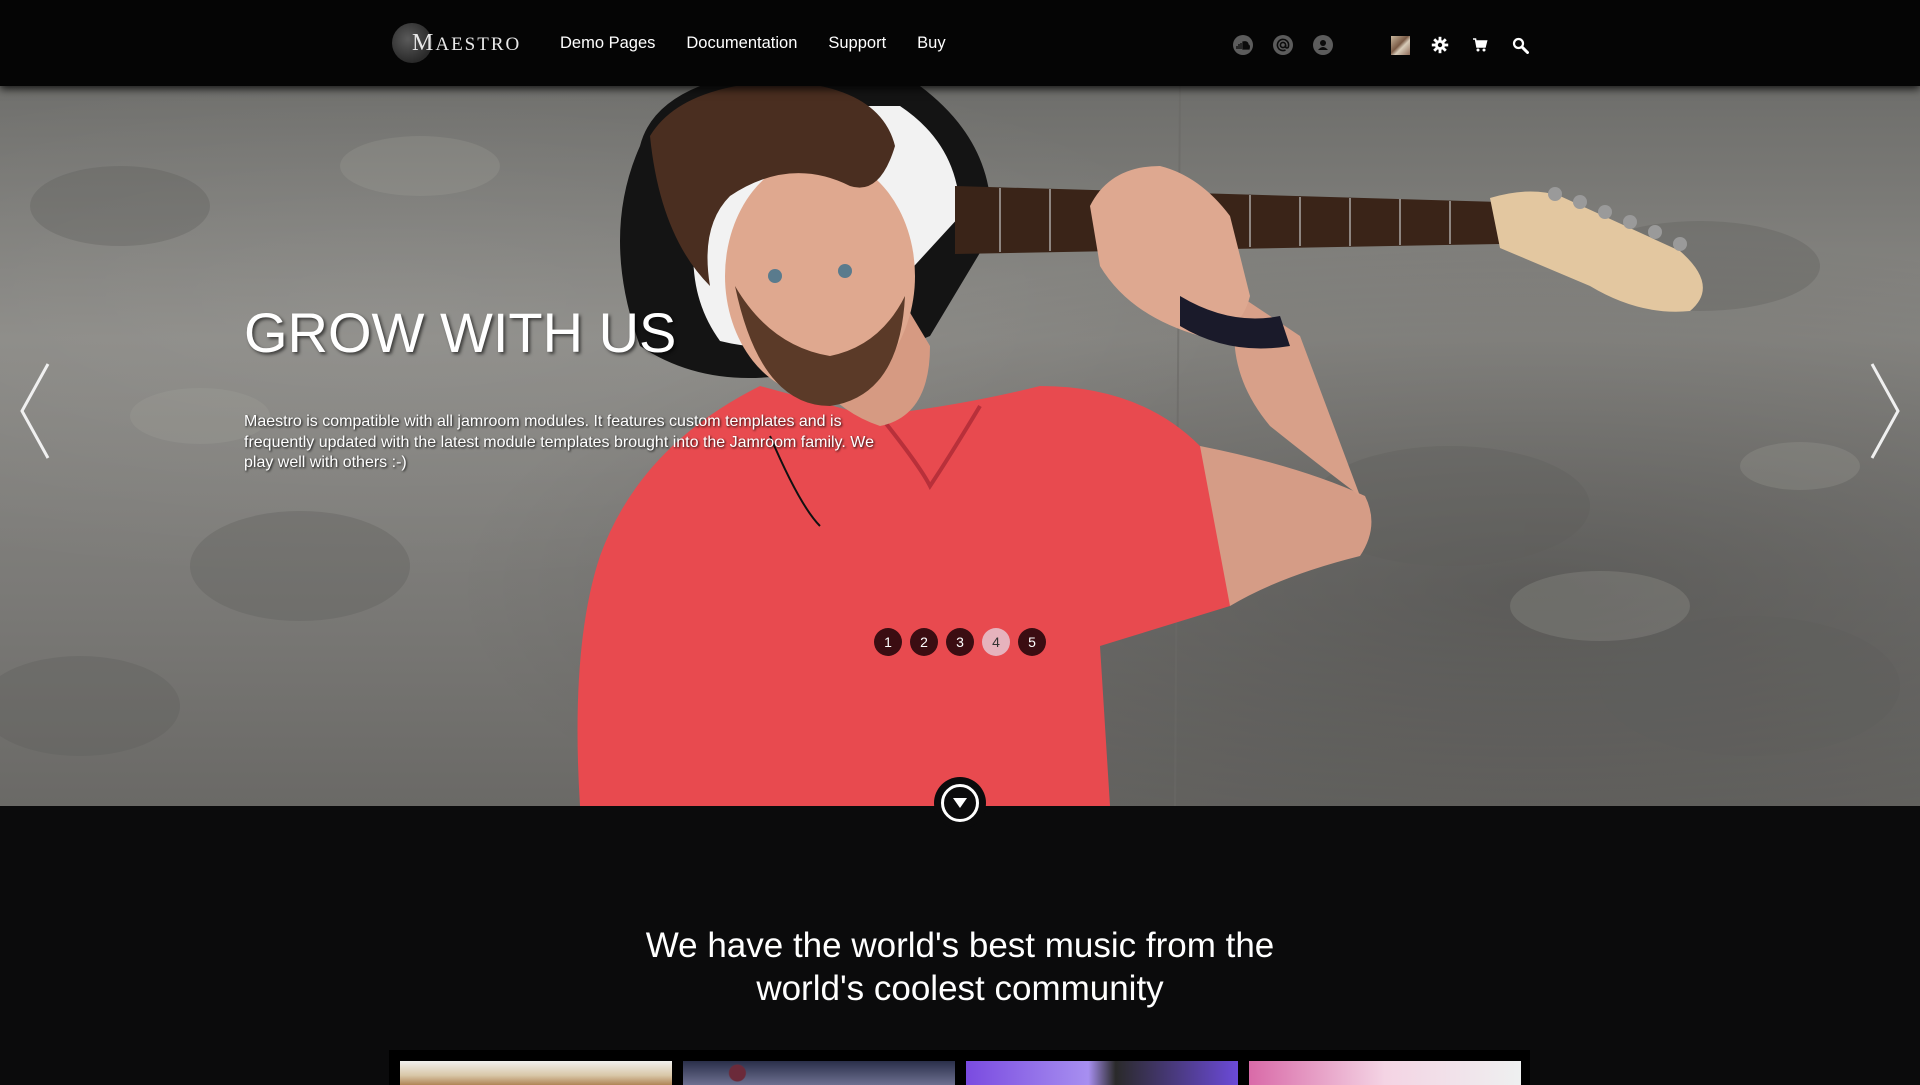 Image resolution: width=1920 pixels, height=1085 pixels. I want to click on scroll-down-button, so click(960, 803).